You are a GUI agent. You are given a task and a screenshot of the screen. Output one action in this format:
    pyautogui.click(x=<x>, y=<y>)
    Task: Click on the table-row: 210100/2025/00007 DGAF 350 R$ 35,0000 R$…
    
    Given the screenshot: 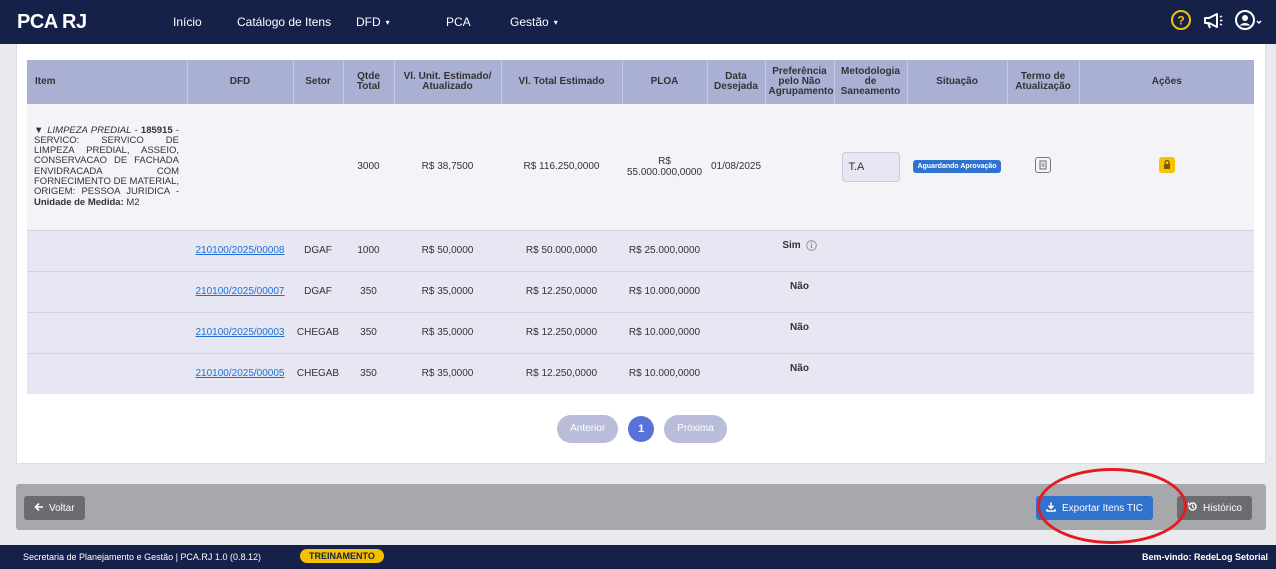 What is the action you would take?
    pyautogui.click(x=640, y=291)
    